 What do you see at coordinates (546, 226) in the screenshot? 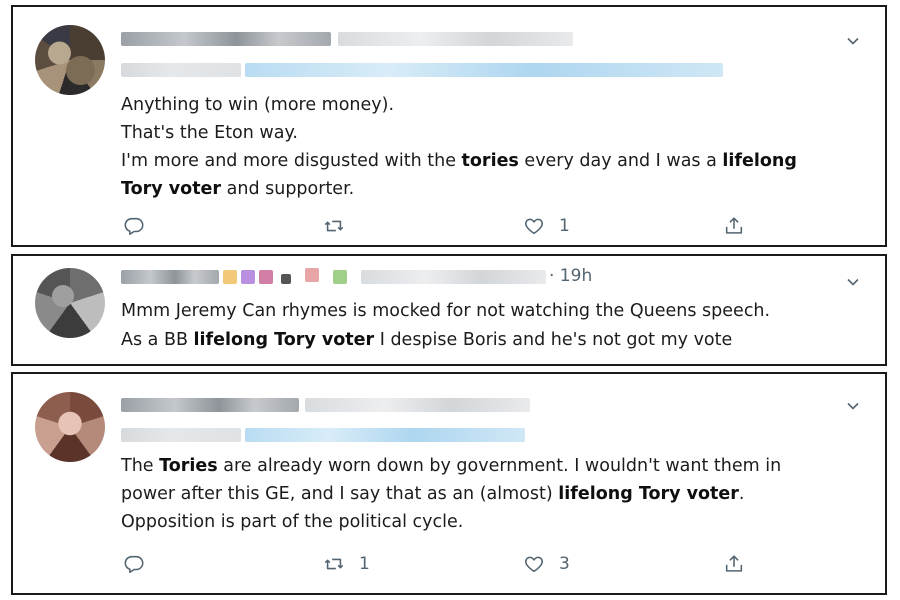
I see `like-button: 1` at bounding box center [546, 226].